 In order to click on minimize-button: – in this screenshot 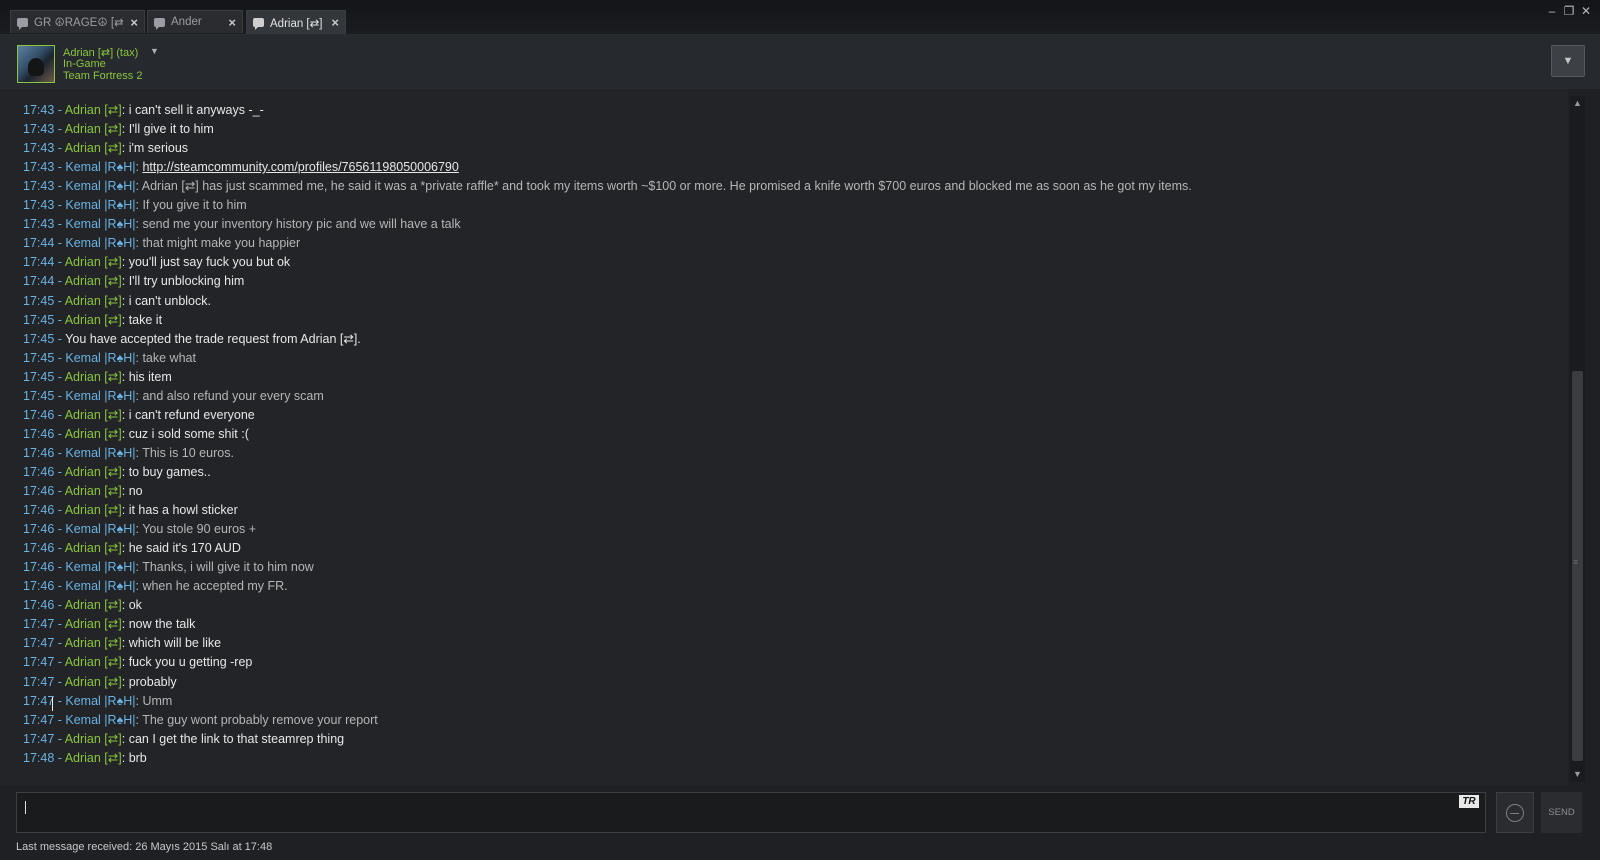, I will do `click(1552, 11)`.